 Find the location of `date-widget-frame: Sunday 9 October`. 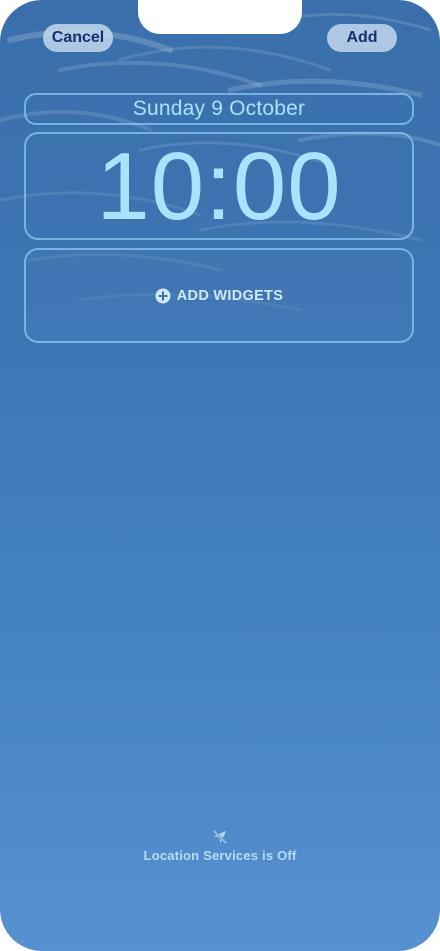

date-widget-frame: Sunday 9 October is located at coordinates (219, 109).